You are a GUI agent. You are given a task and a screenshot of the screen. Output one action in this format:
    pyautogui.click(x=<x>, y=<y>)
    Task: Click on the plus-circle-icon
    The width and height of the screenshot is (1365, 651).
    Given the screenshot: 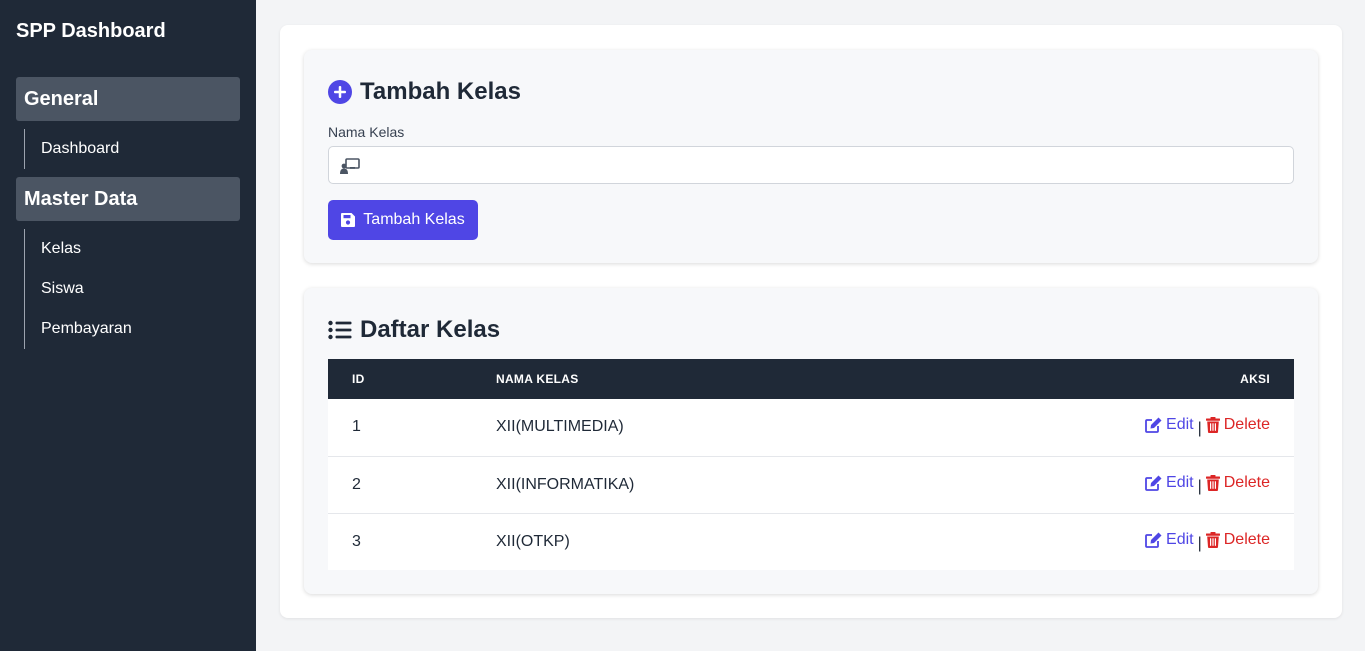 What is the action you would take?
    pyautogui.click(x=340, y=92)
    